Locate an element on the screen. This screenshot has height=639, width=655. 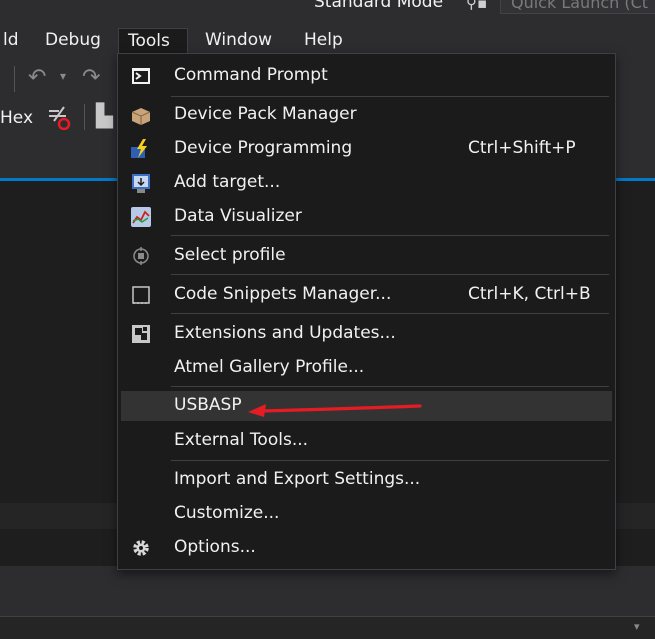
menu-item-shortcut: Ctrl+Shift+P is located at coordinates (522, 148).